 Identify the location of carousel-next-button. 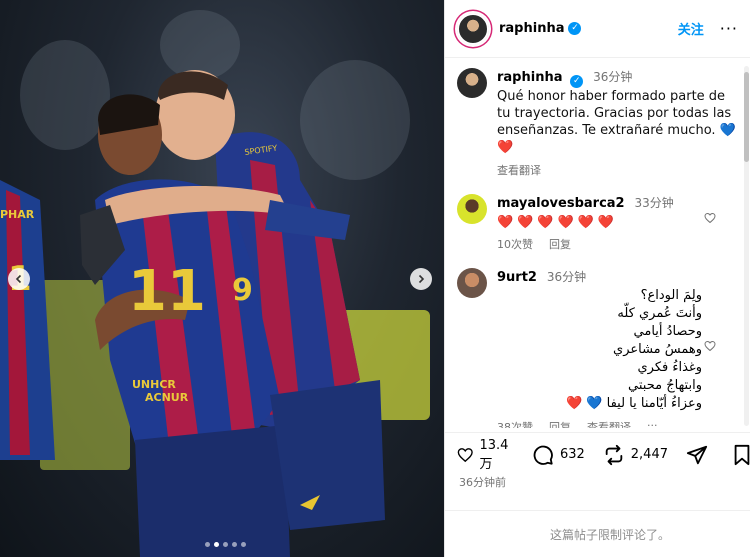
(421, 279).